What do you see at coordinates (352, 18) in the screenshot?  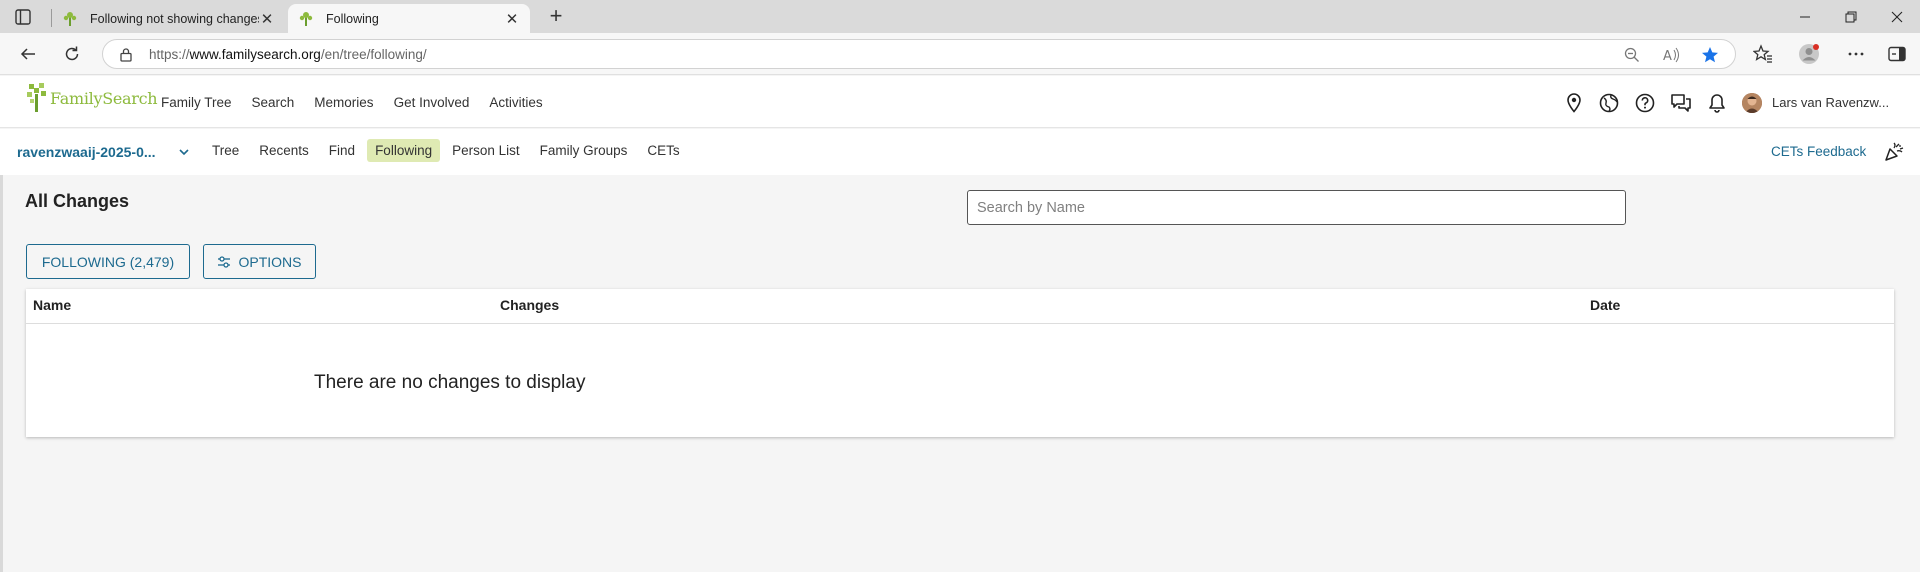 I see `tab-title: Following` at bounding box center [352, 18].